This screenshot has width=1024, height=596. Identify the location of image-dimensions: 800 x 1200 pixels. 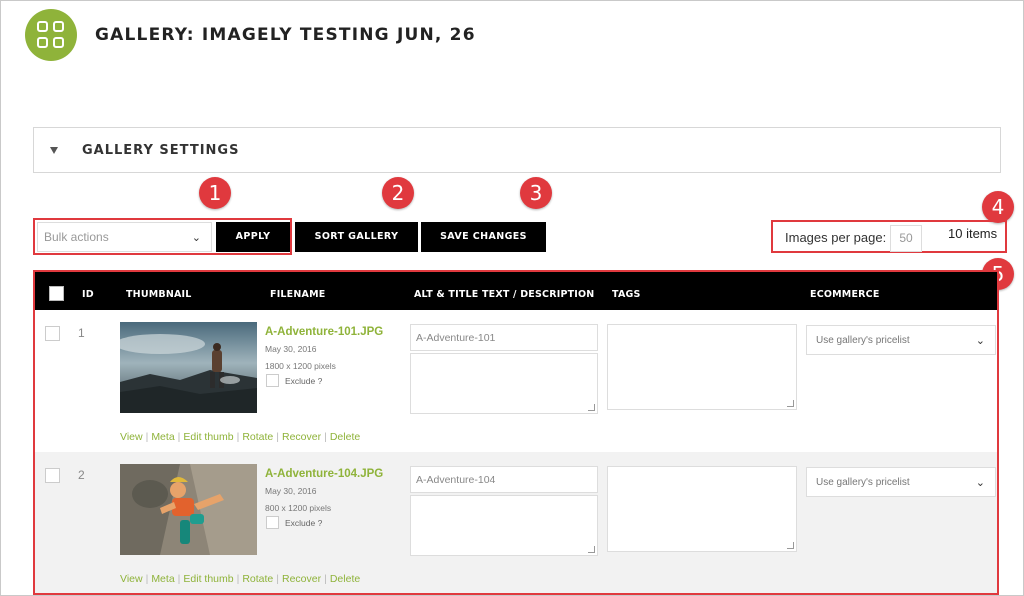
(298, 508).